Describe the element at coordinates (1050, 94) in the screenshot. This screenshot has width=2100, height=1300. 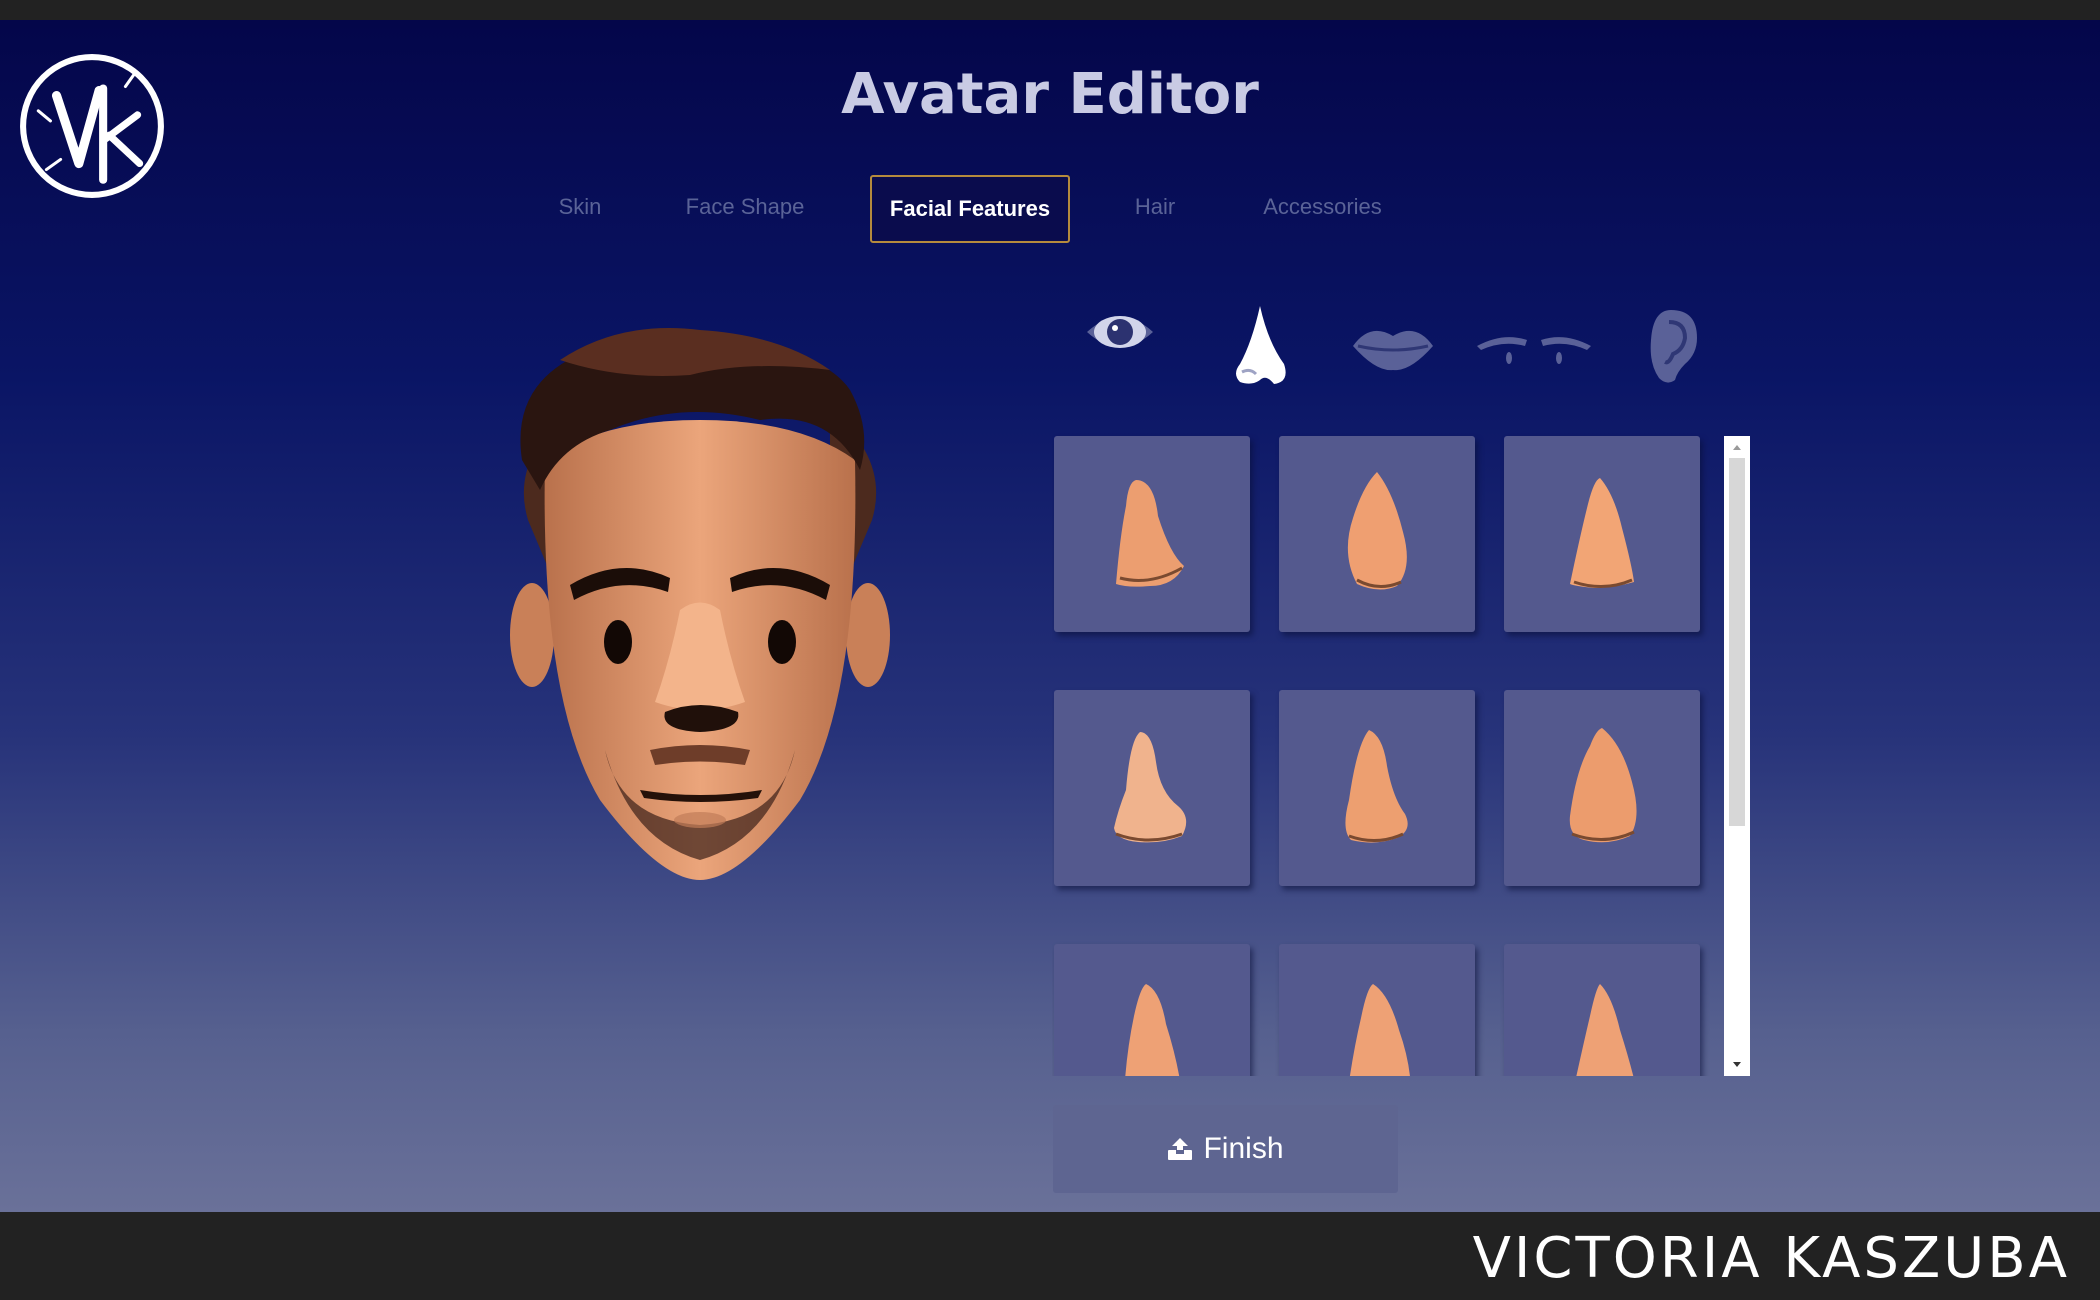
I see `page-title: Avatar Editor` at that location.